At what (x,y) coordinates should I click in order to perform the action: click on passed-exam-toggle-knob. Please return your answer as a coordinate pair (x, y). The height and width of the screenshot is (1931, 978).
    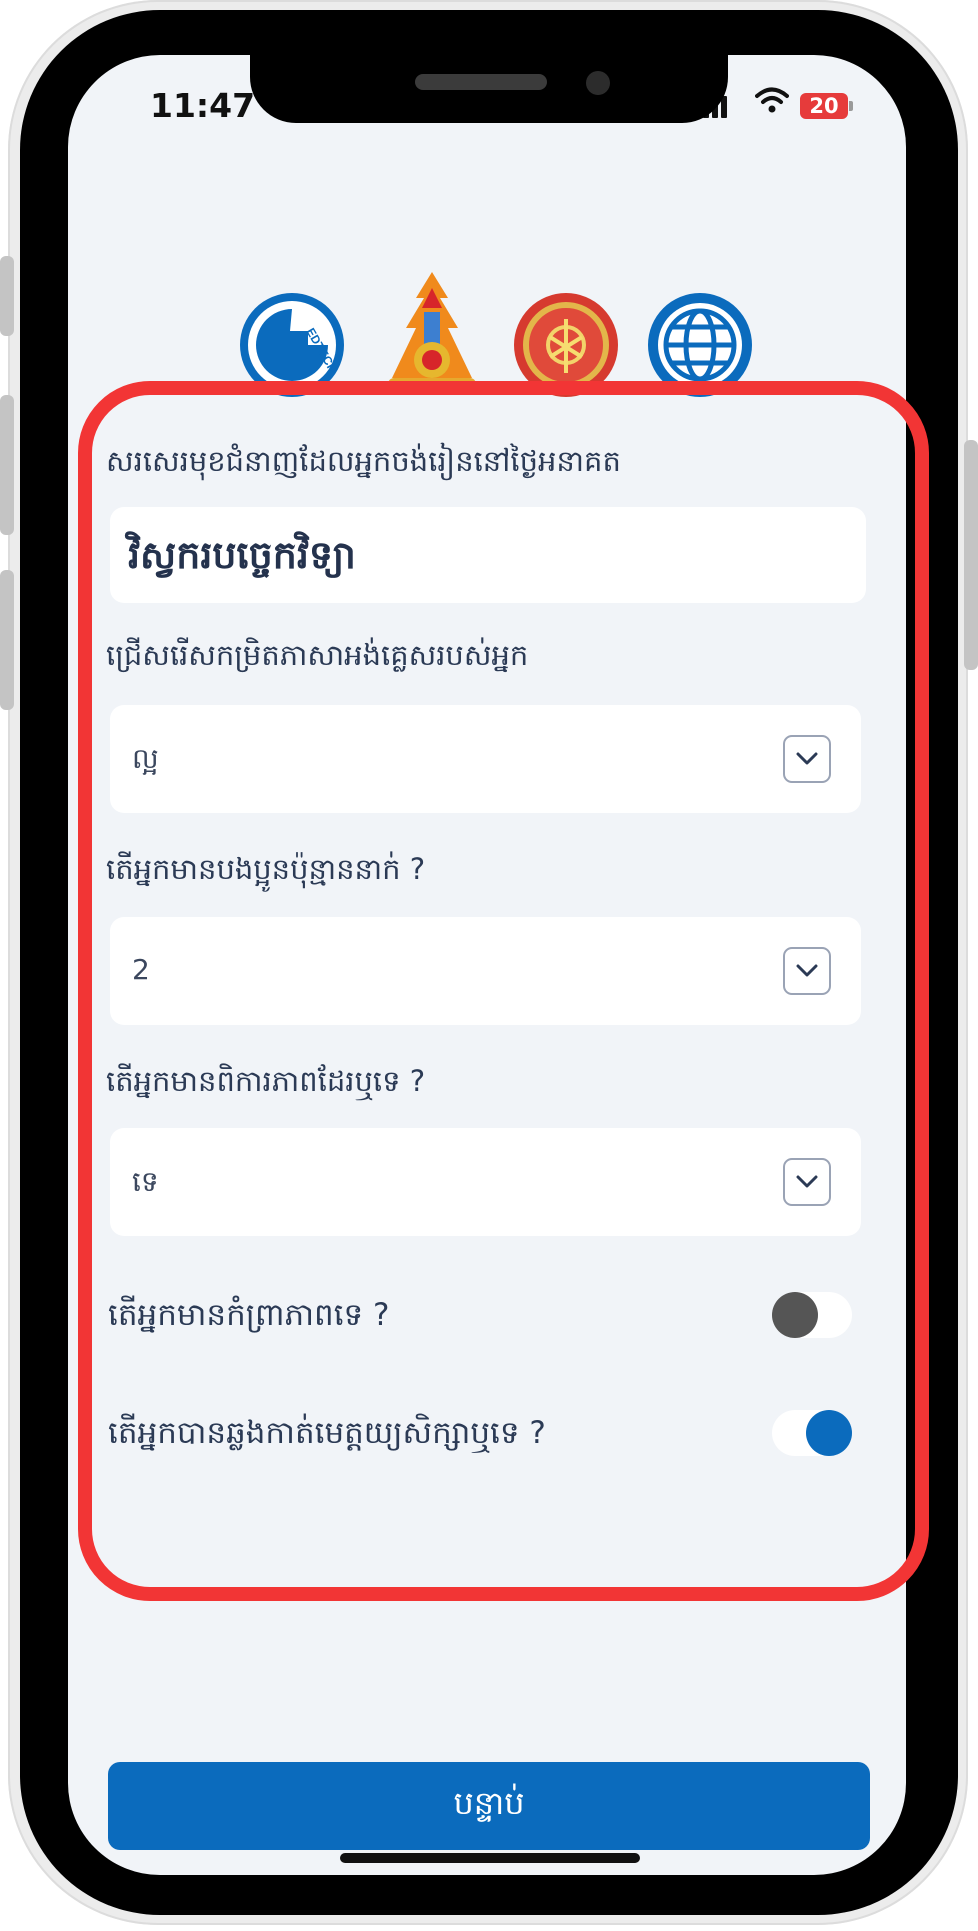
    Looking at the image, I should click on (829, 1433).